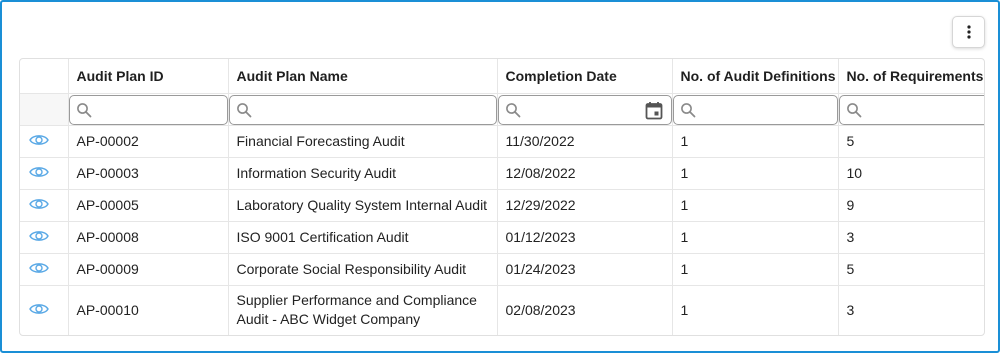  I want to click on cell-audit-plan-name: ISO 9001 Certification Audit, so click(363, 237).